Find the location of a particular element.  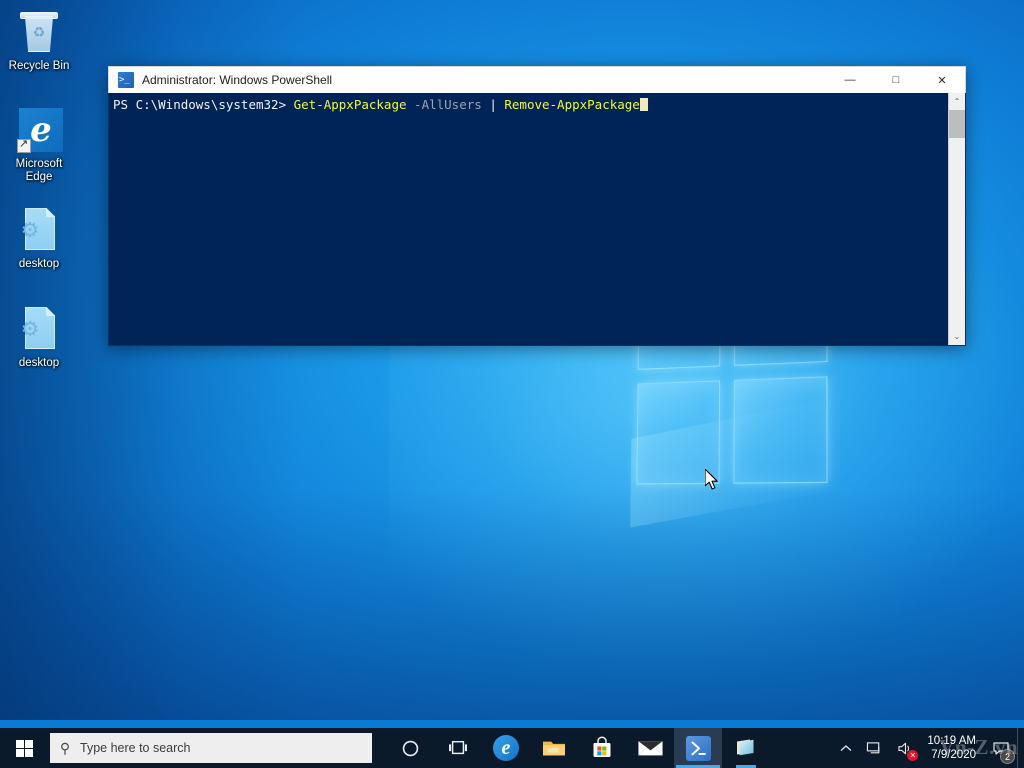

console-prompt: PS C:\Windows\system32> is located at coordinates (203, 104).